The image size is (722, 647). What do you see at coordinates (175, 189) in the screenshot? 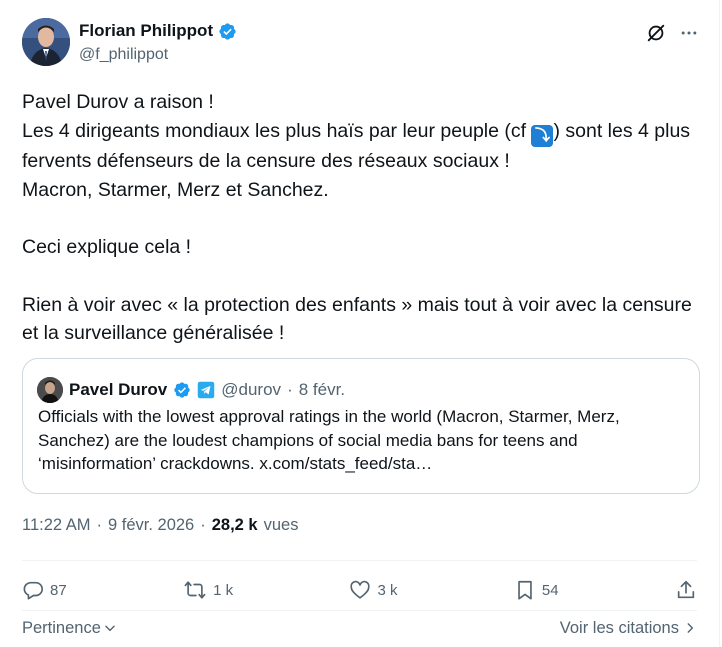
I see `post-line-3: Macron, Starmer, Merz et Sanchez.` at bounding box center [175, 189].